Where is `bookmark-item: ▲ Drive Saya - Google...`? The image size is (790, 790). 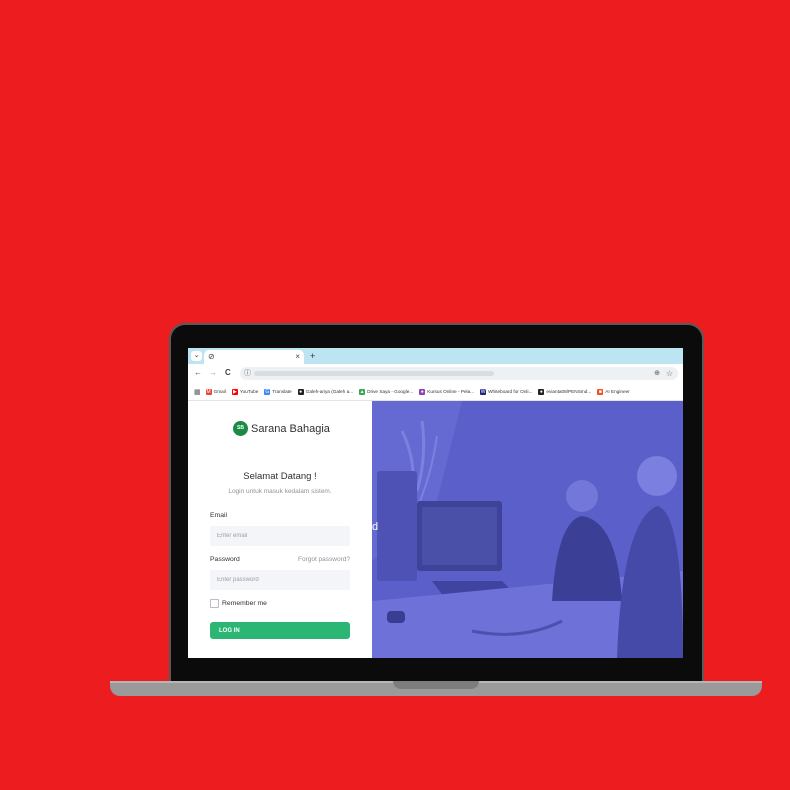 bookmark-item: ▲ Drive Saya - Google... is located at coordinates (386, 391).